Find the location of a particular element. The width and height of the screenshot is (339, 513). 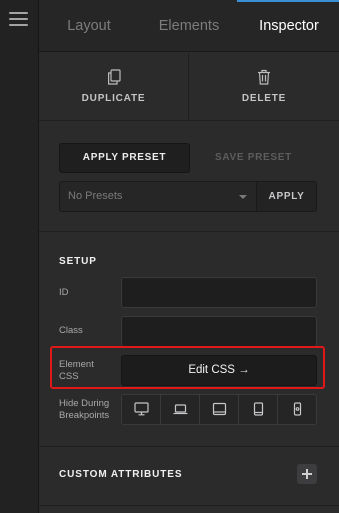

setup-title: SETUP is located at coordinates (78, 261).